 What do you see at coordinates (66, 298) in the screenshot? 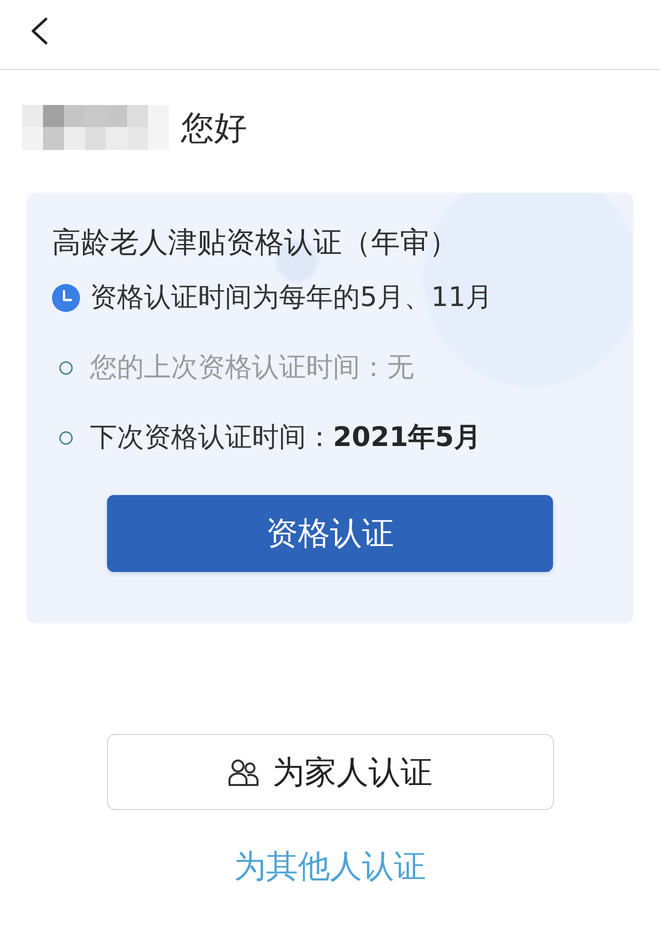
I see `clock-icon` at bounding box center [66, 298].